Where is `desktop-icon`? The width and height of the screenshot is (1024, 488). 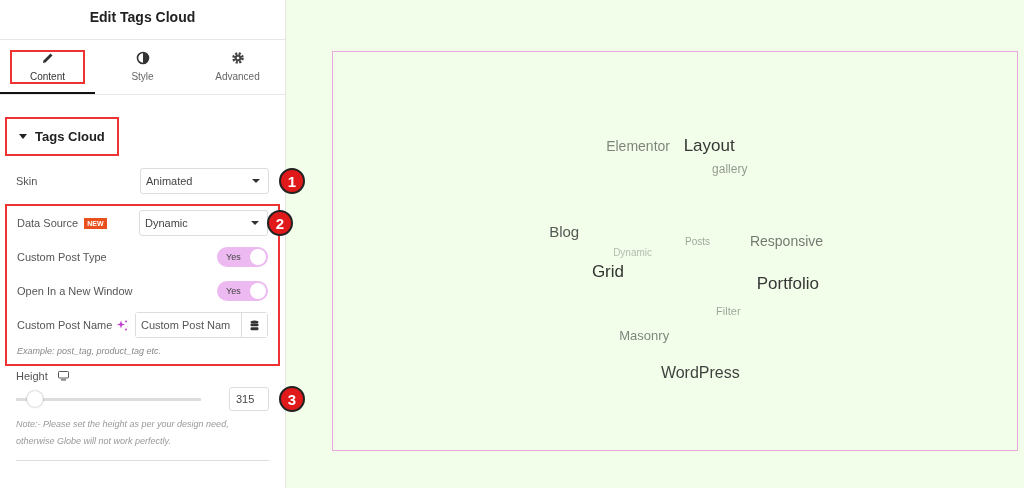
desktop-icon is located at coordinates (63, 376).